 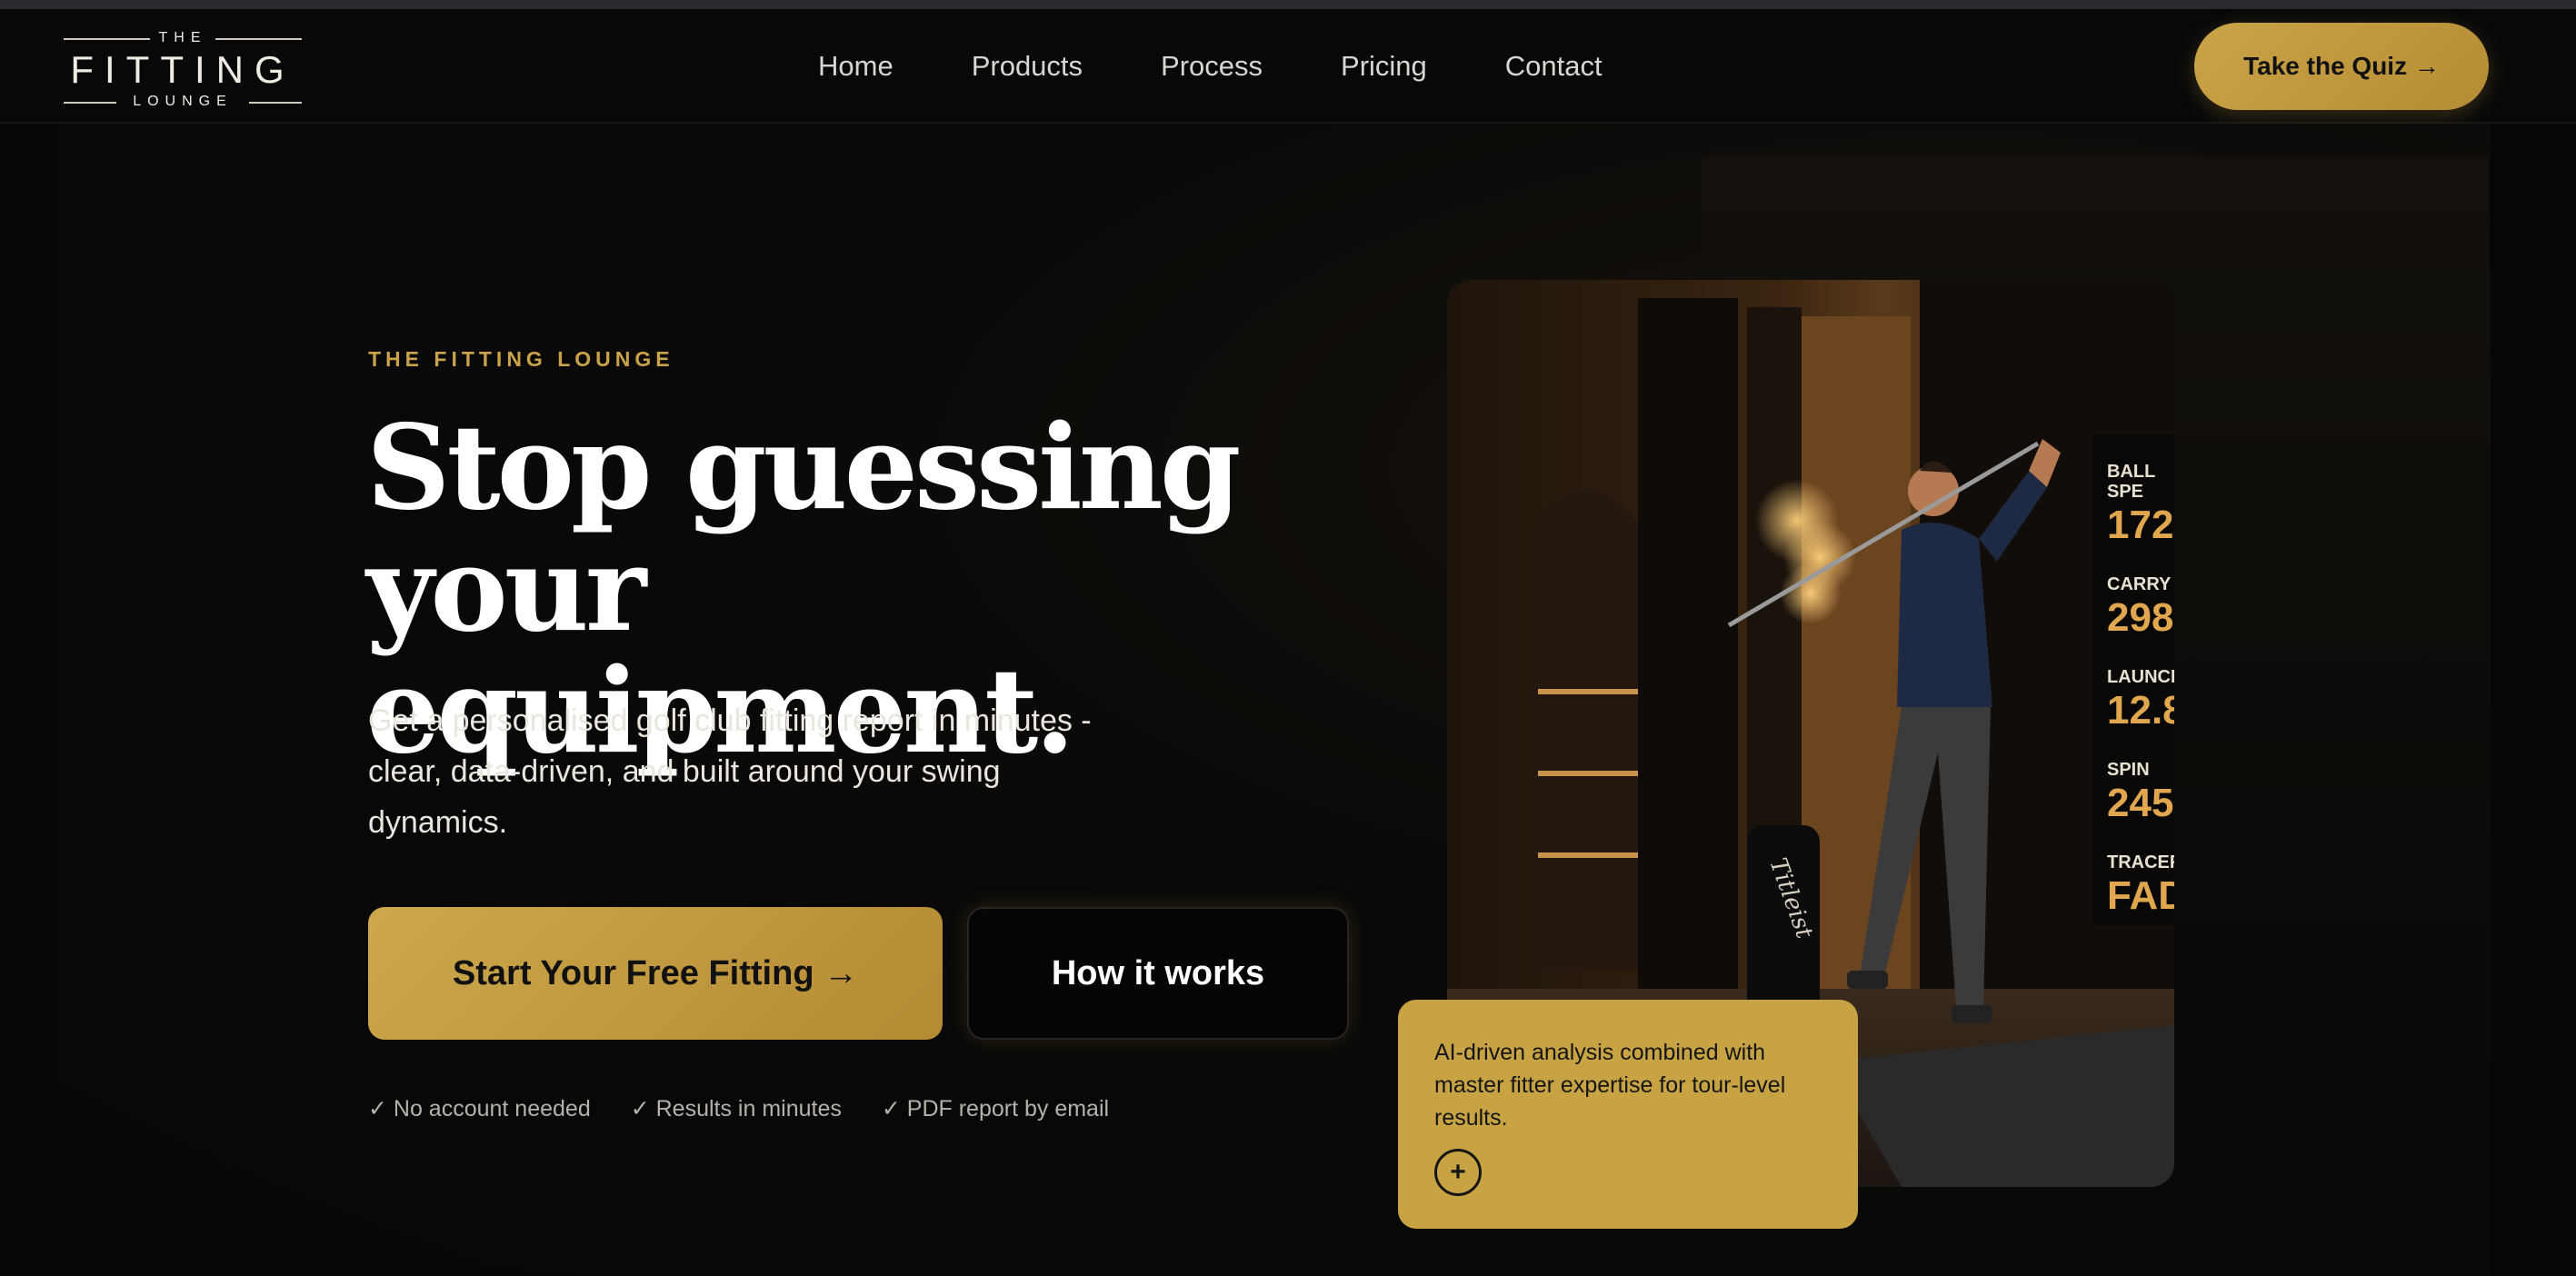 What do you see at coordinates (2139, 584) in the screenshot?
I see `stat-label: CARRY` at bounding box center [2139, 584].